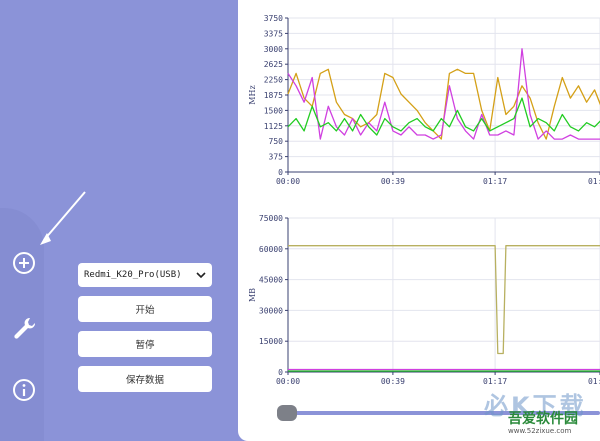 Image resolution: width=600 pixels, height=441 pixels. What do you see at coordinates (535, 413) in the screenshot?
I see `watermark-logo: 必K下载 吾爱软件园 www.52zixue.com` at bounding box center [535, 413].